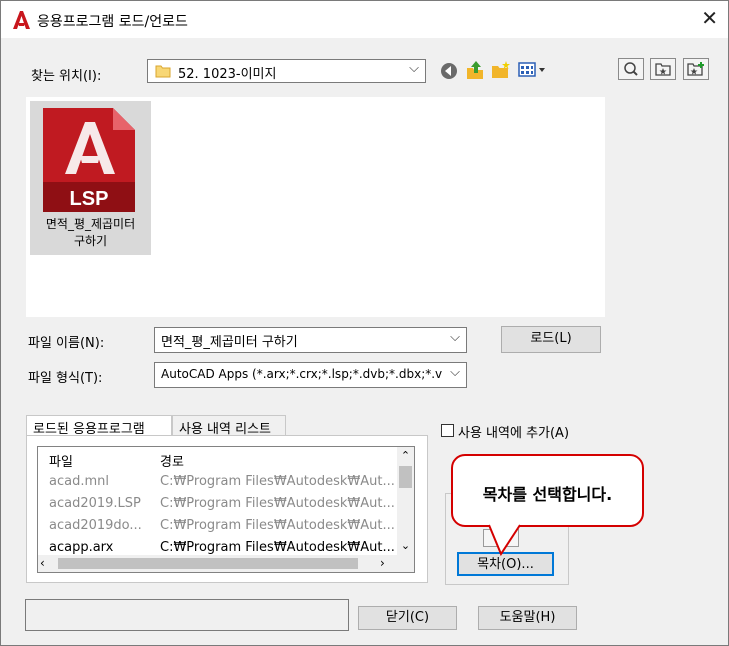 Image resolution: width=729 pixels, height=646 pixels. What do you see at coordinates (447, 430) in the screenshot?
I see `add-history-checkbox` at bounding box center [447, 430].